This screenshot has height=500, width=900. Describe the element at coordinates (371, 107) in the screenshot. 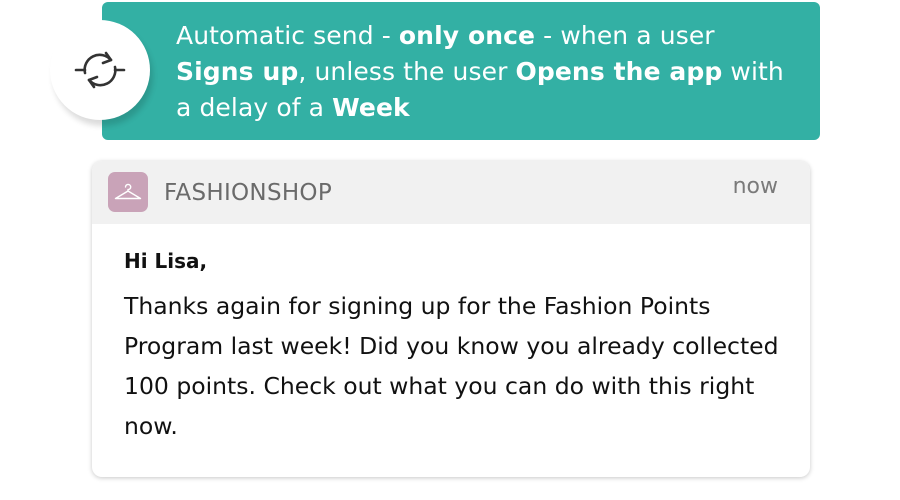

I see `trigger-text-delay: Week` at that location.